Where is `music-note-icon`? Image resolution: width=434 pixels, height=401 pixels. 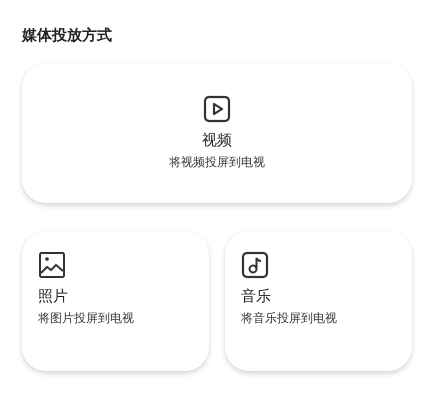
music-note-icon is located at coordinates (255, 265).